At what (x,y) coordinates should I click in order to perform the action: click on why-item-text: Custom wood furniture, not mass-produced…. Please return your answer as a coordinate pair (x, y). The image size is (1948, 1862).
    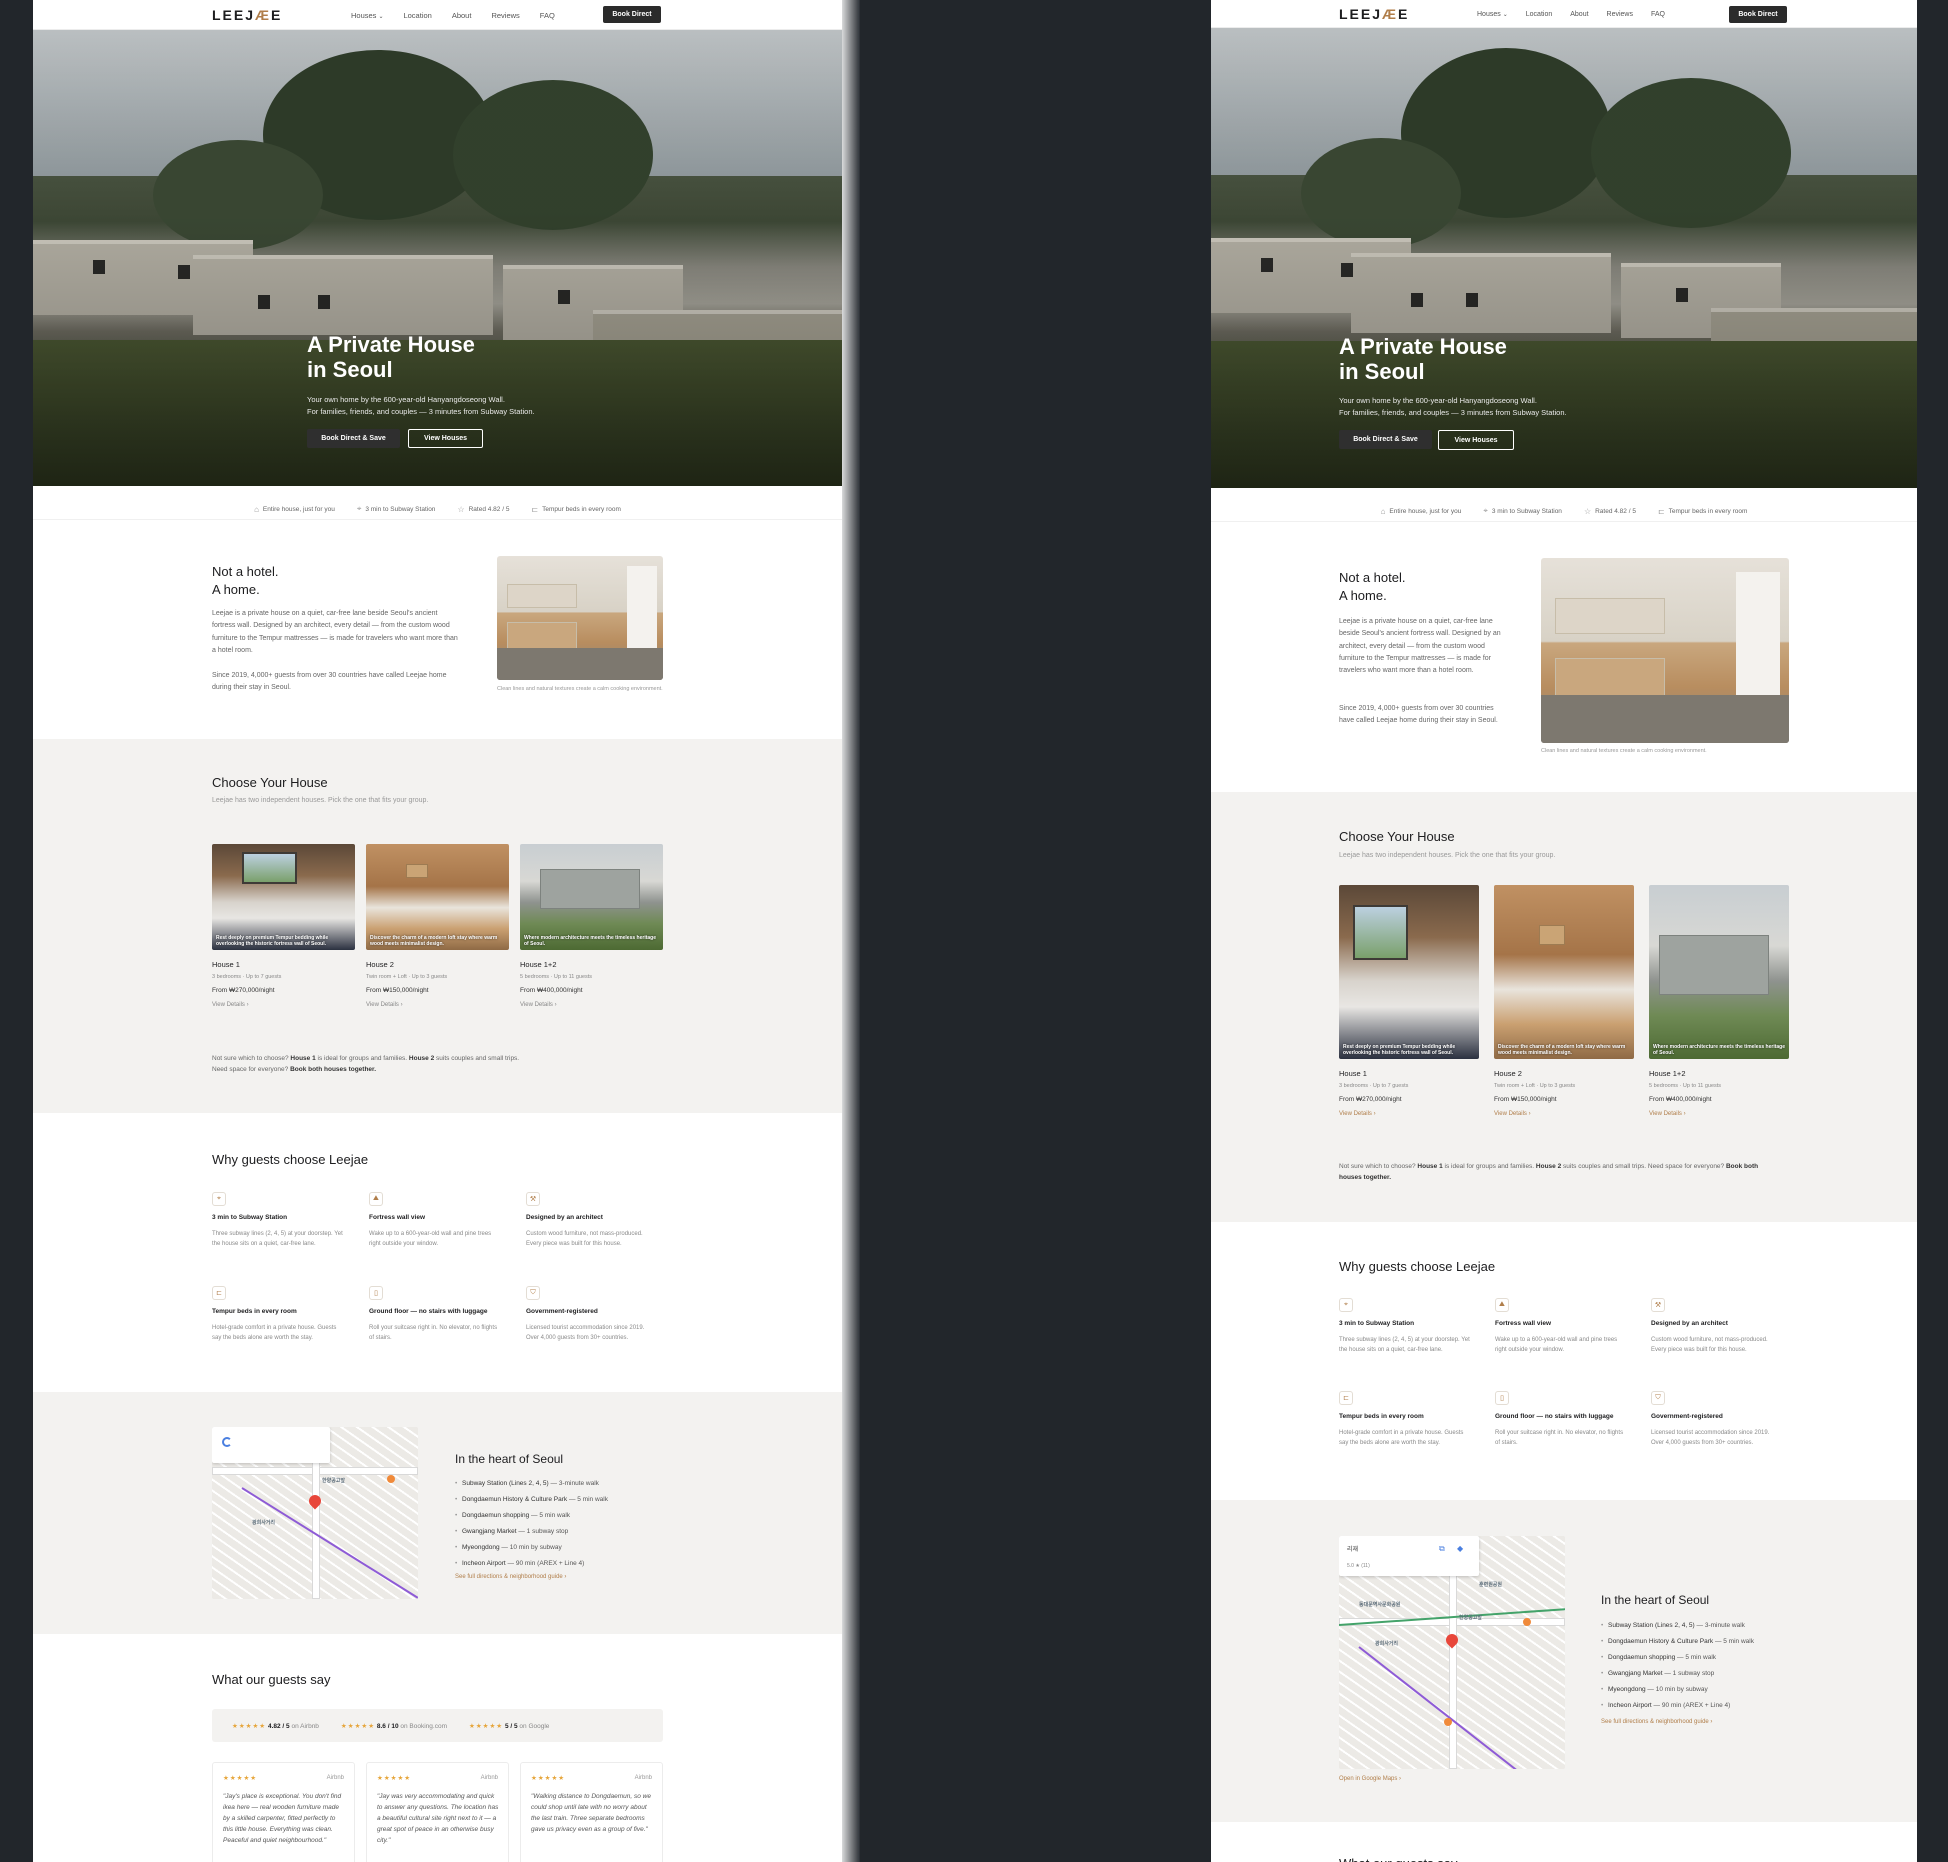
    Looking at the image, I should click on (584, 1239).